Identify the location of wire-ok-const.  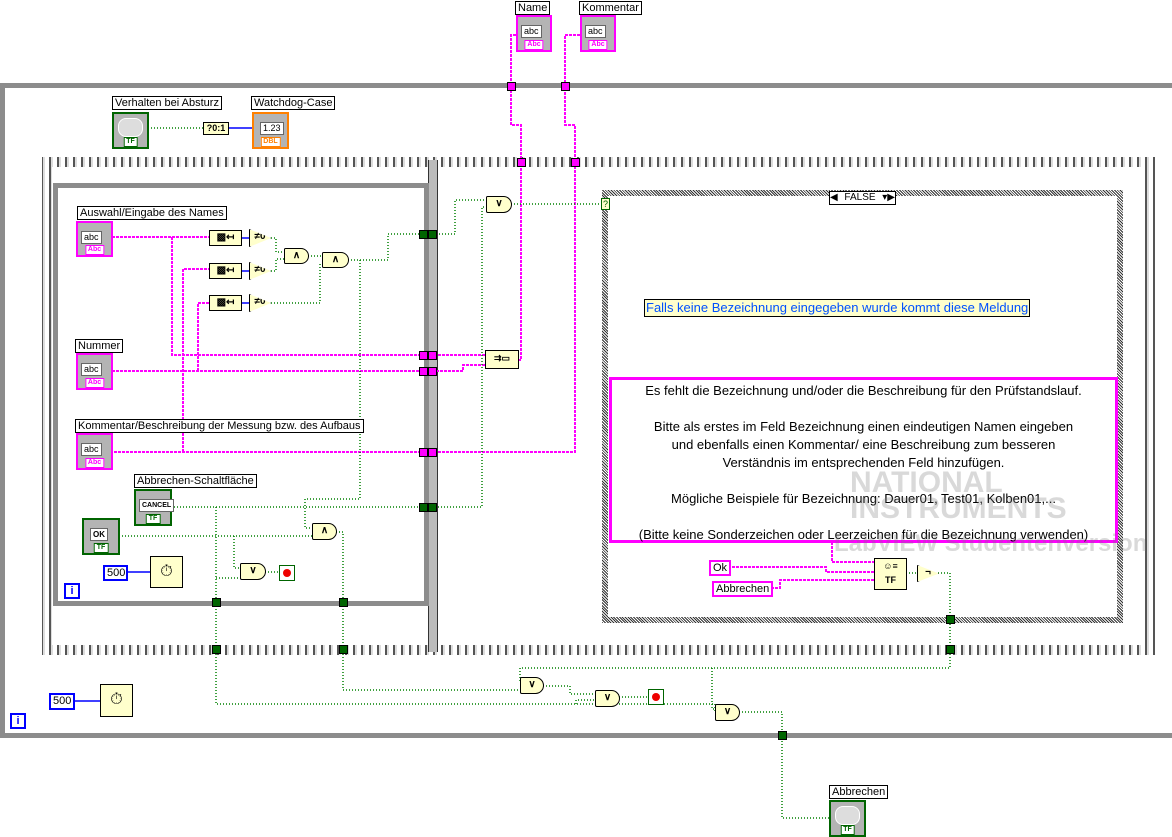
(801, 569).